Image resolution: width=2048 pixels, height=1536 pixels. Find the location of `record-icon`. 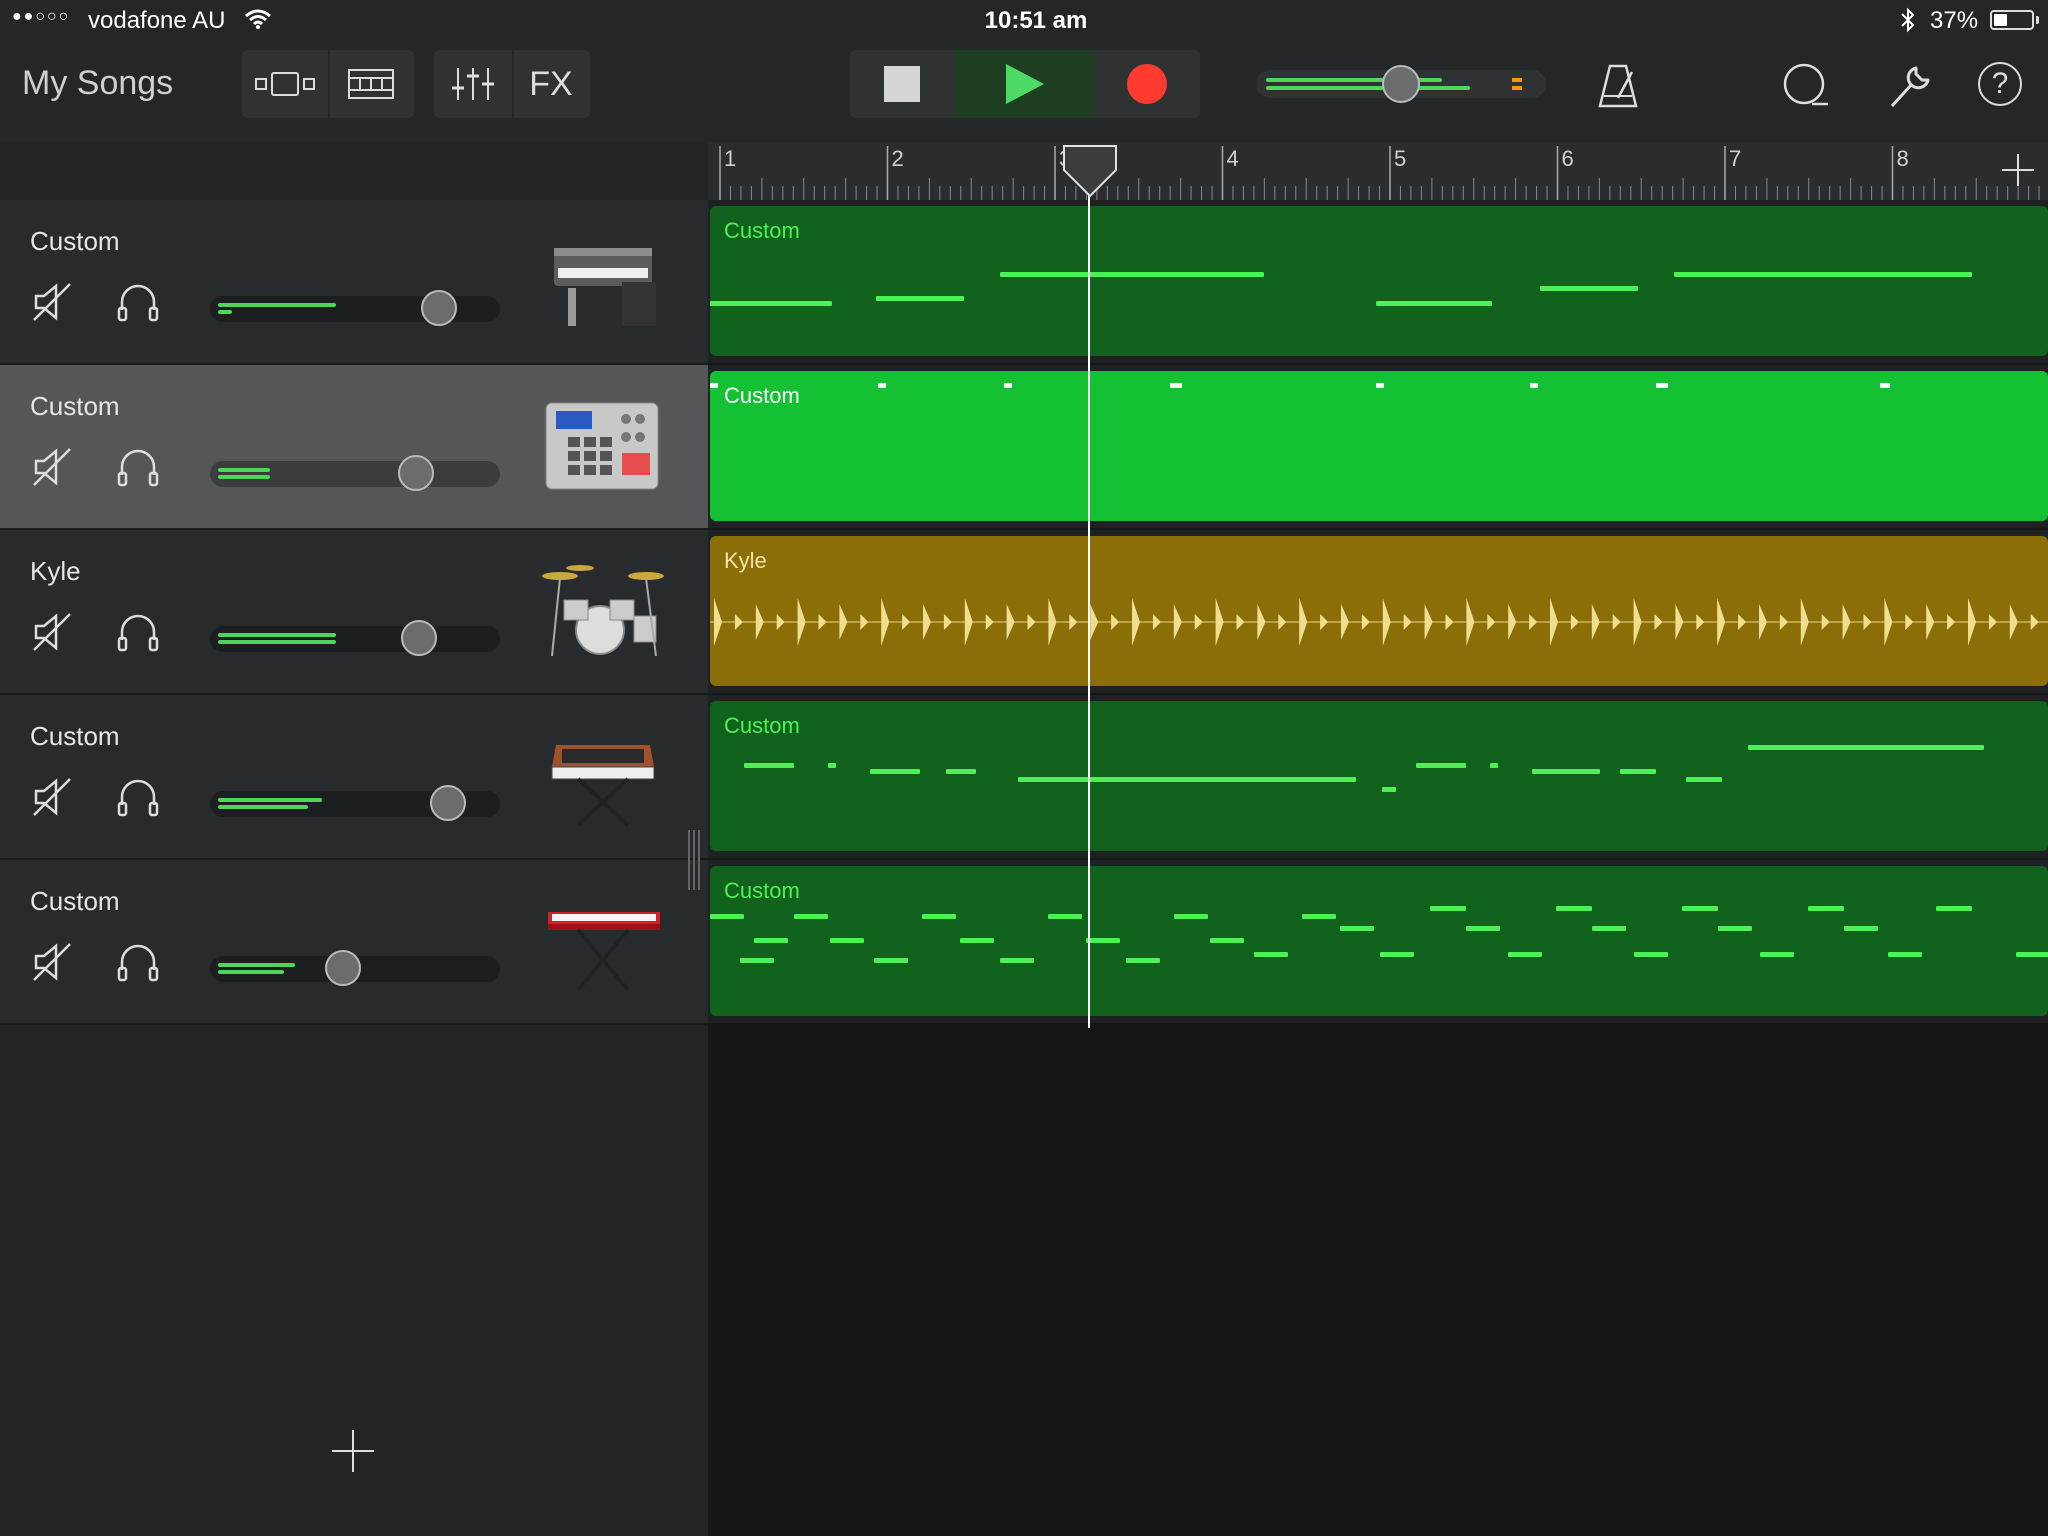

record-icon is located at coordinates (1147, 84).